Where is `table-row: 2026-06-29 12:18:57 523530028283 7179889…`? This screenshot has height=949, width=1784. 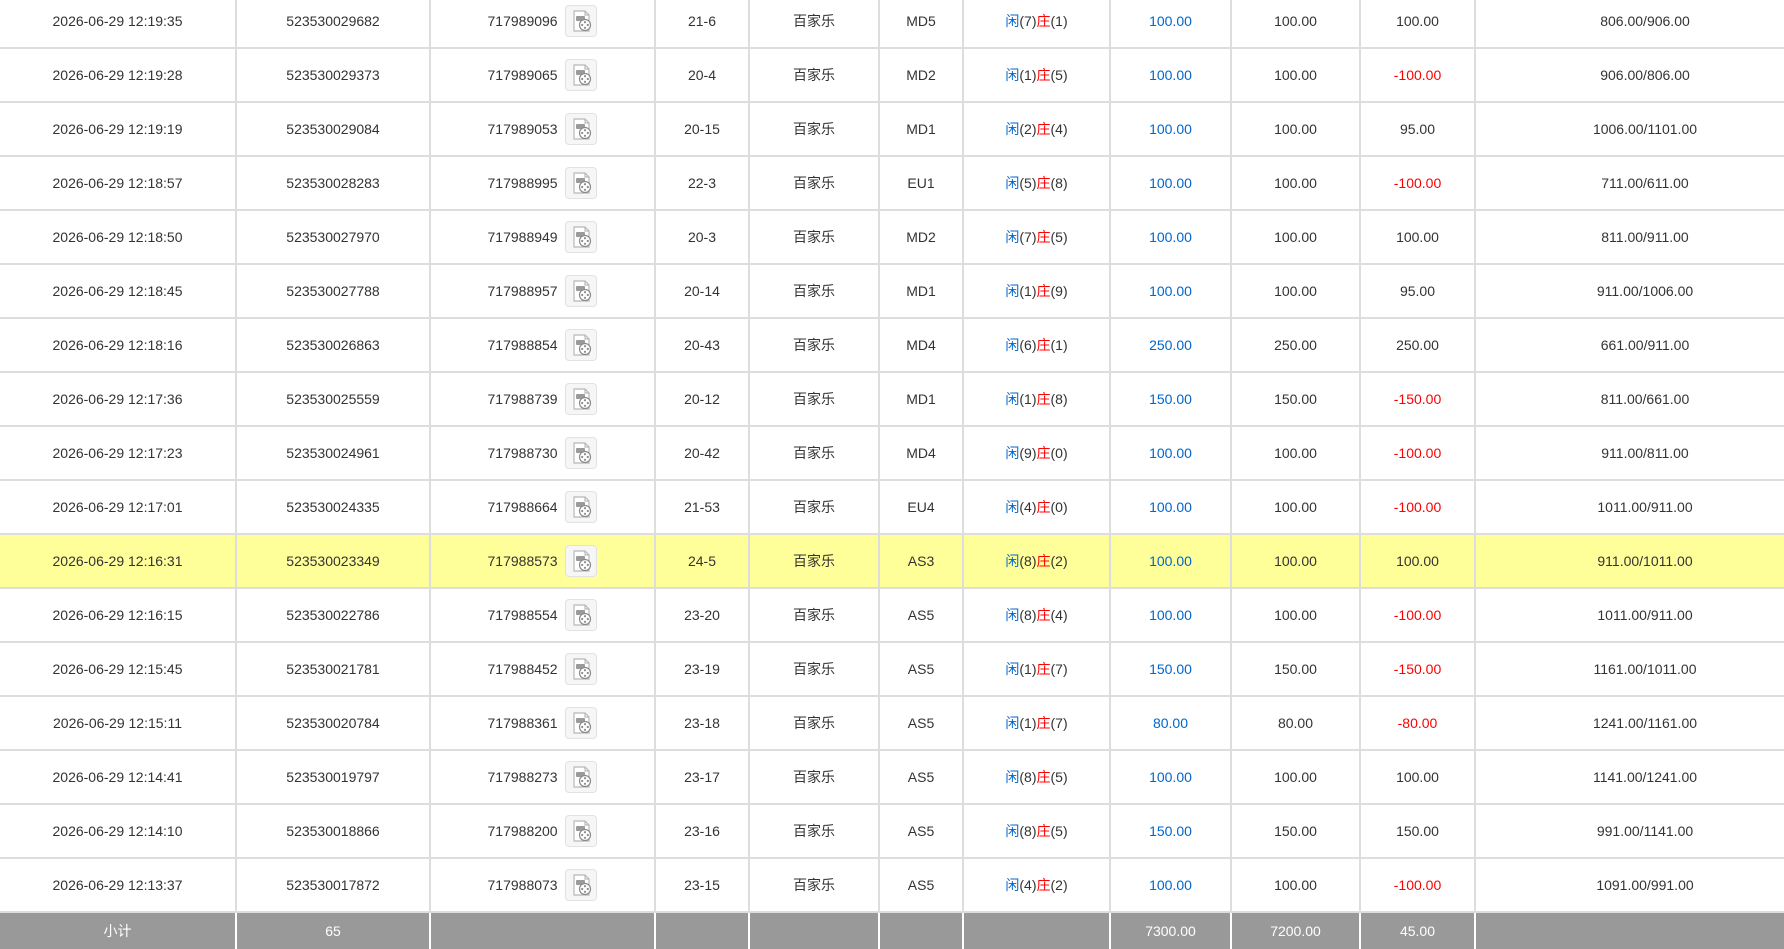 table-row: 2026-06-29 12:18:57 523530028283 7179889… is located at coordinates (892, 183).